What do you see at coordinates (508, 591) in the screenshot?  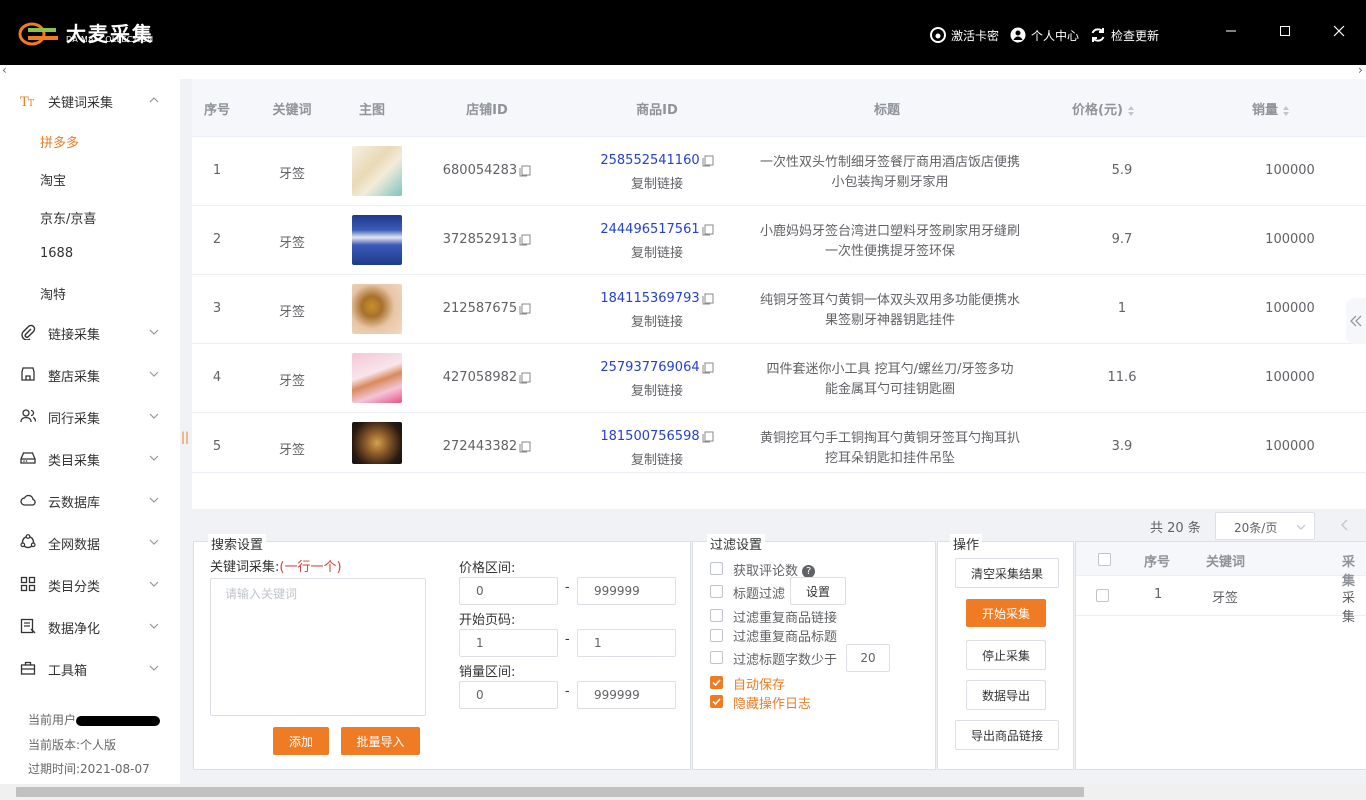 I see `price-min-input: 0` at bounding box center [508, 591].